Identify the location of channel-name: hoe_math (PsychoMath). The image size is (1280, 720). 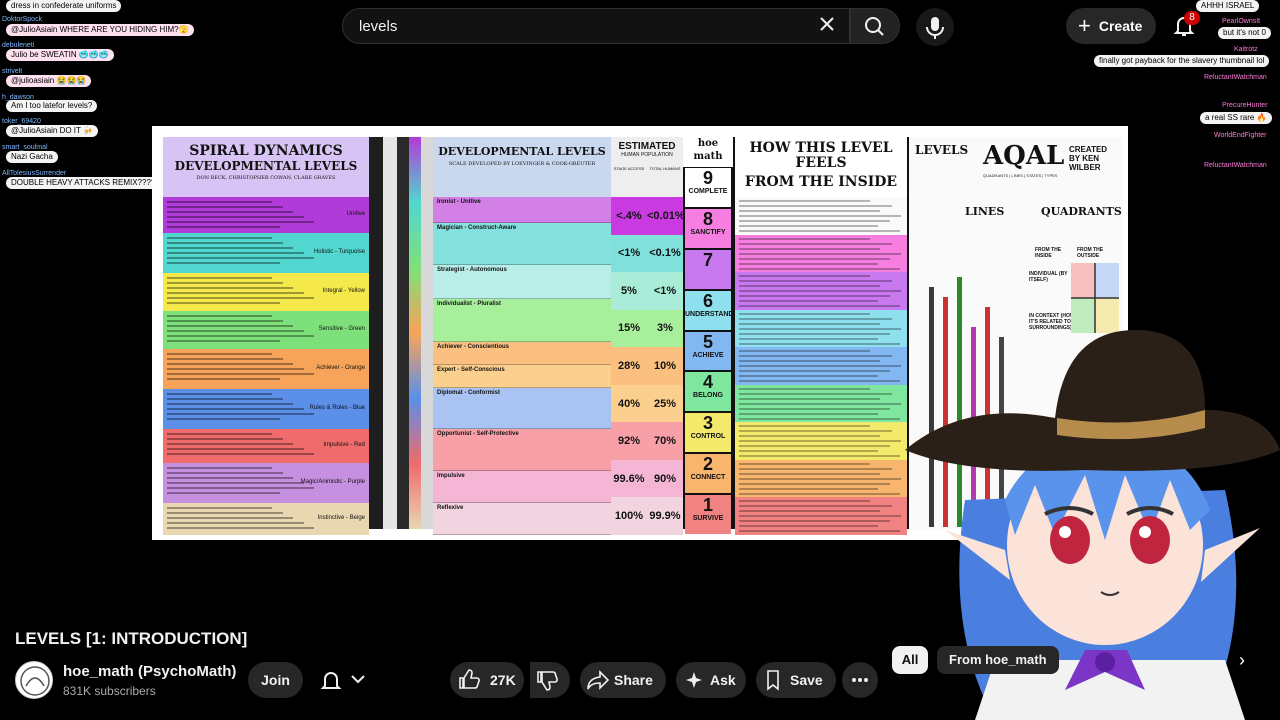
(149, 671).